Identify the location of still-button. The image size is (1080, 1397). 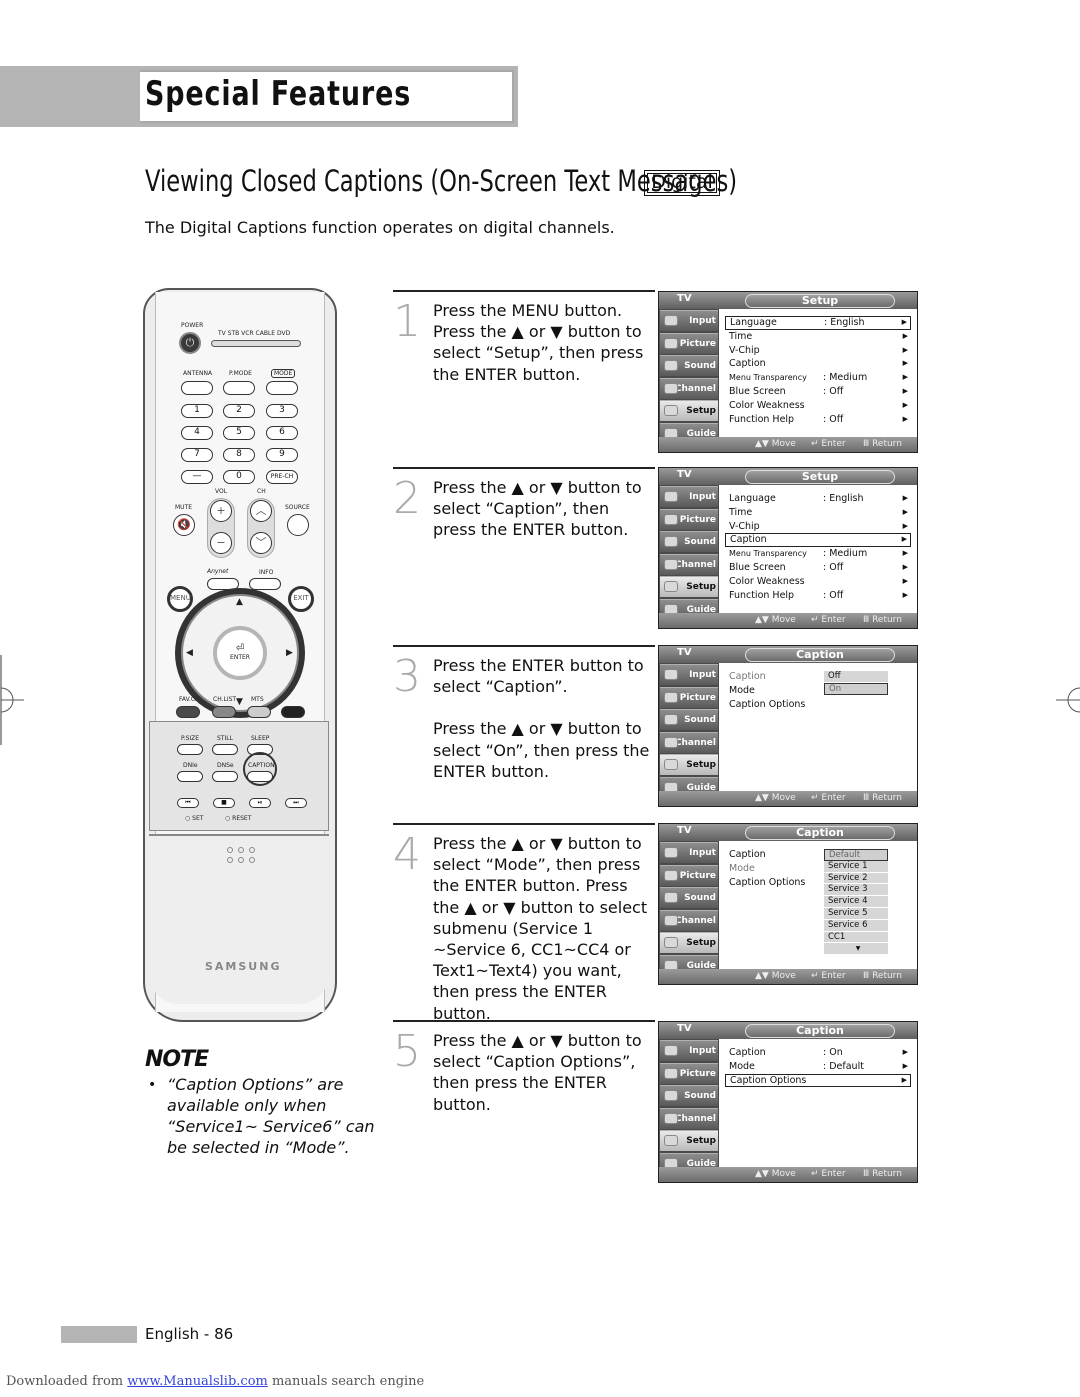
(225, 749).